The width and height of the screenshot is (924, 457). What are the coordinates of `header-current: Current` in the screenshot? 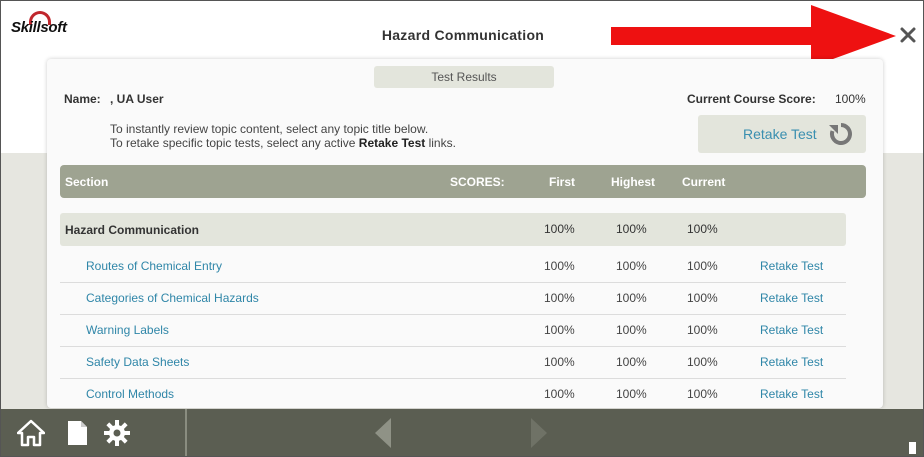 It's located at (704, 182).